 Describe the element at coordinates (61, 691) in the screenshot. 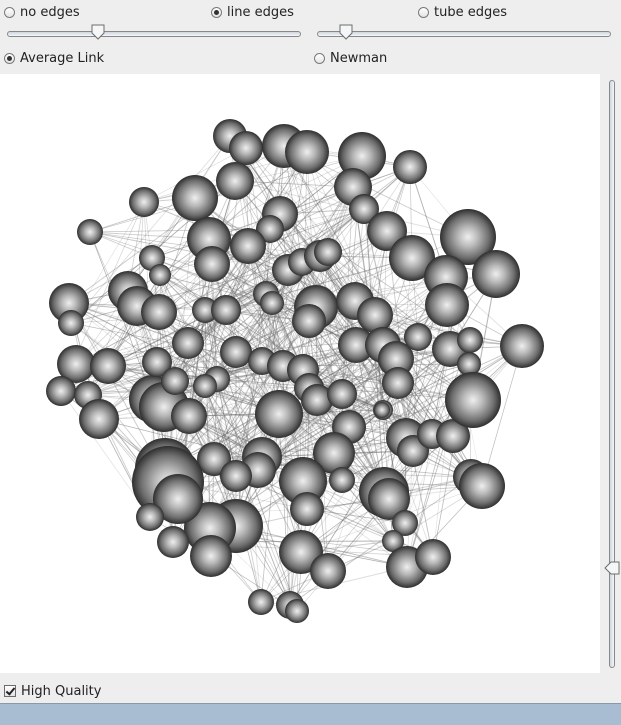

I see `high-quality-label: High Quality` at that location.